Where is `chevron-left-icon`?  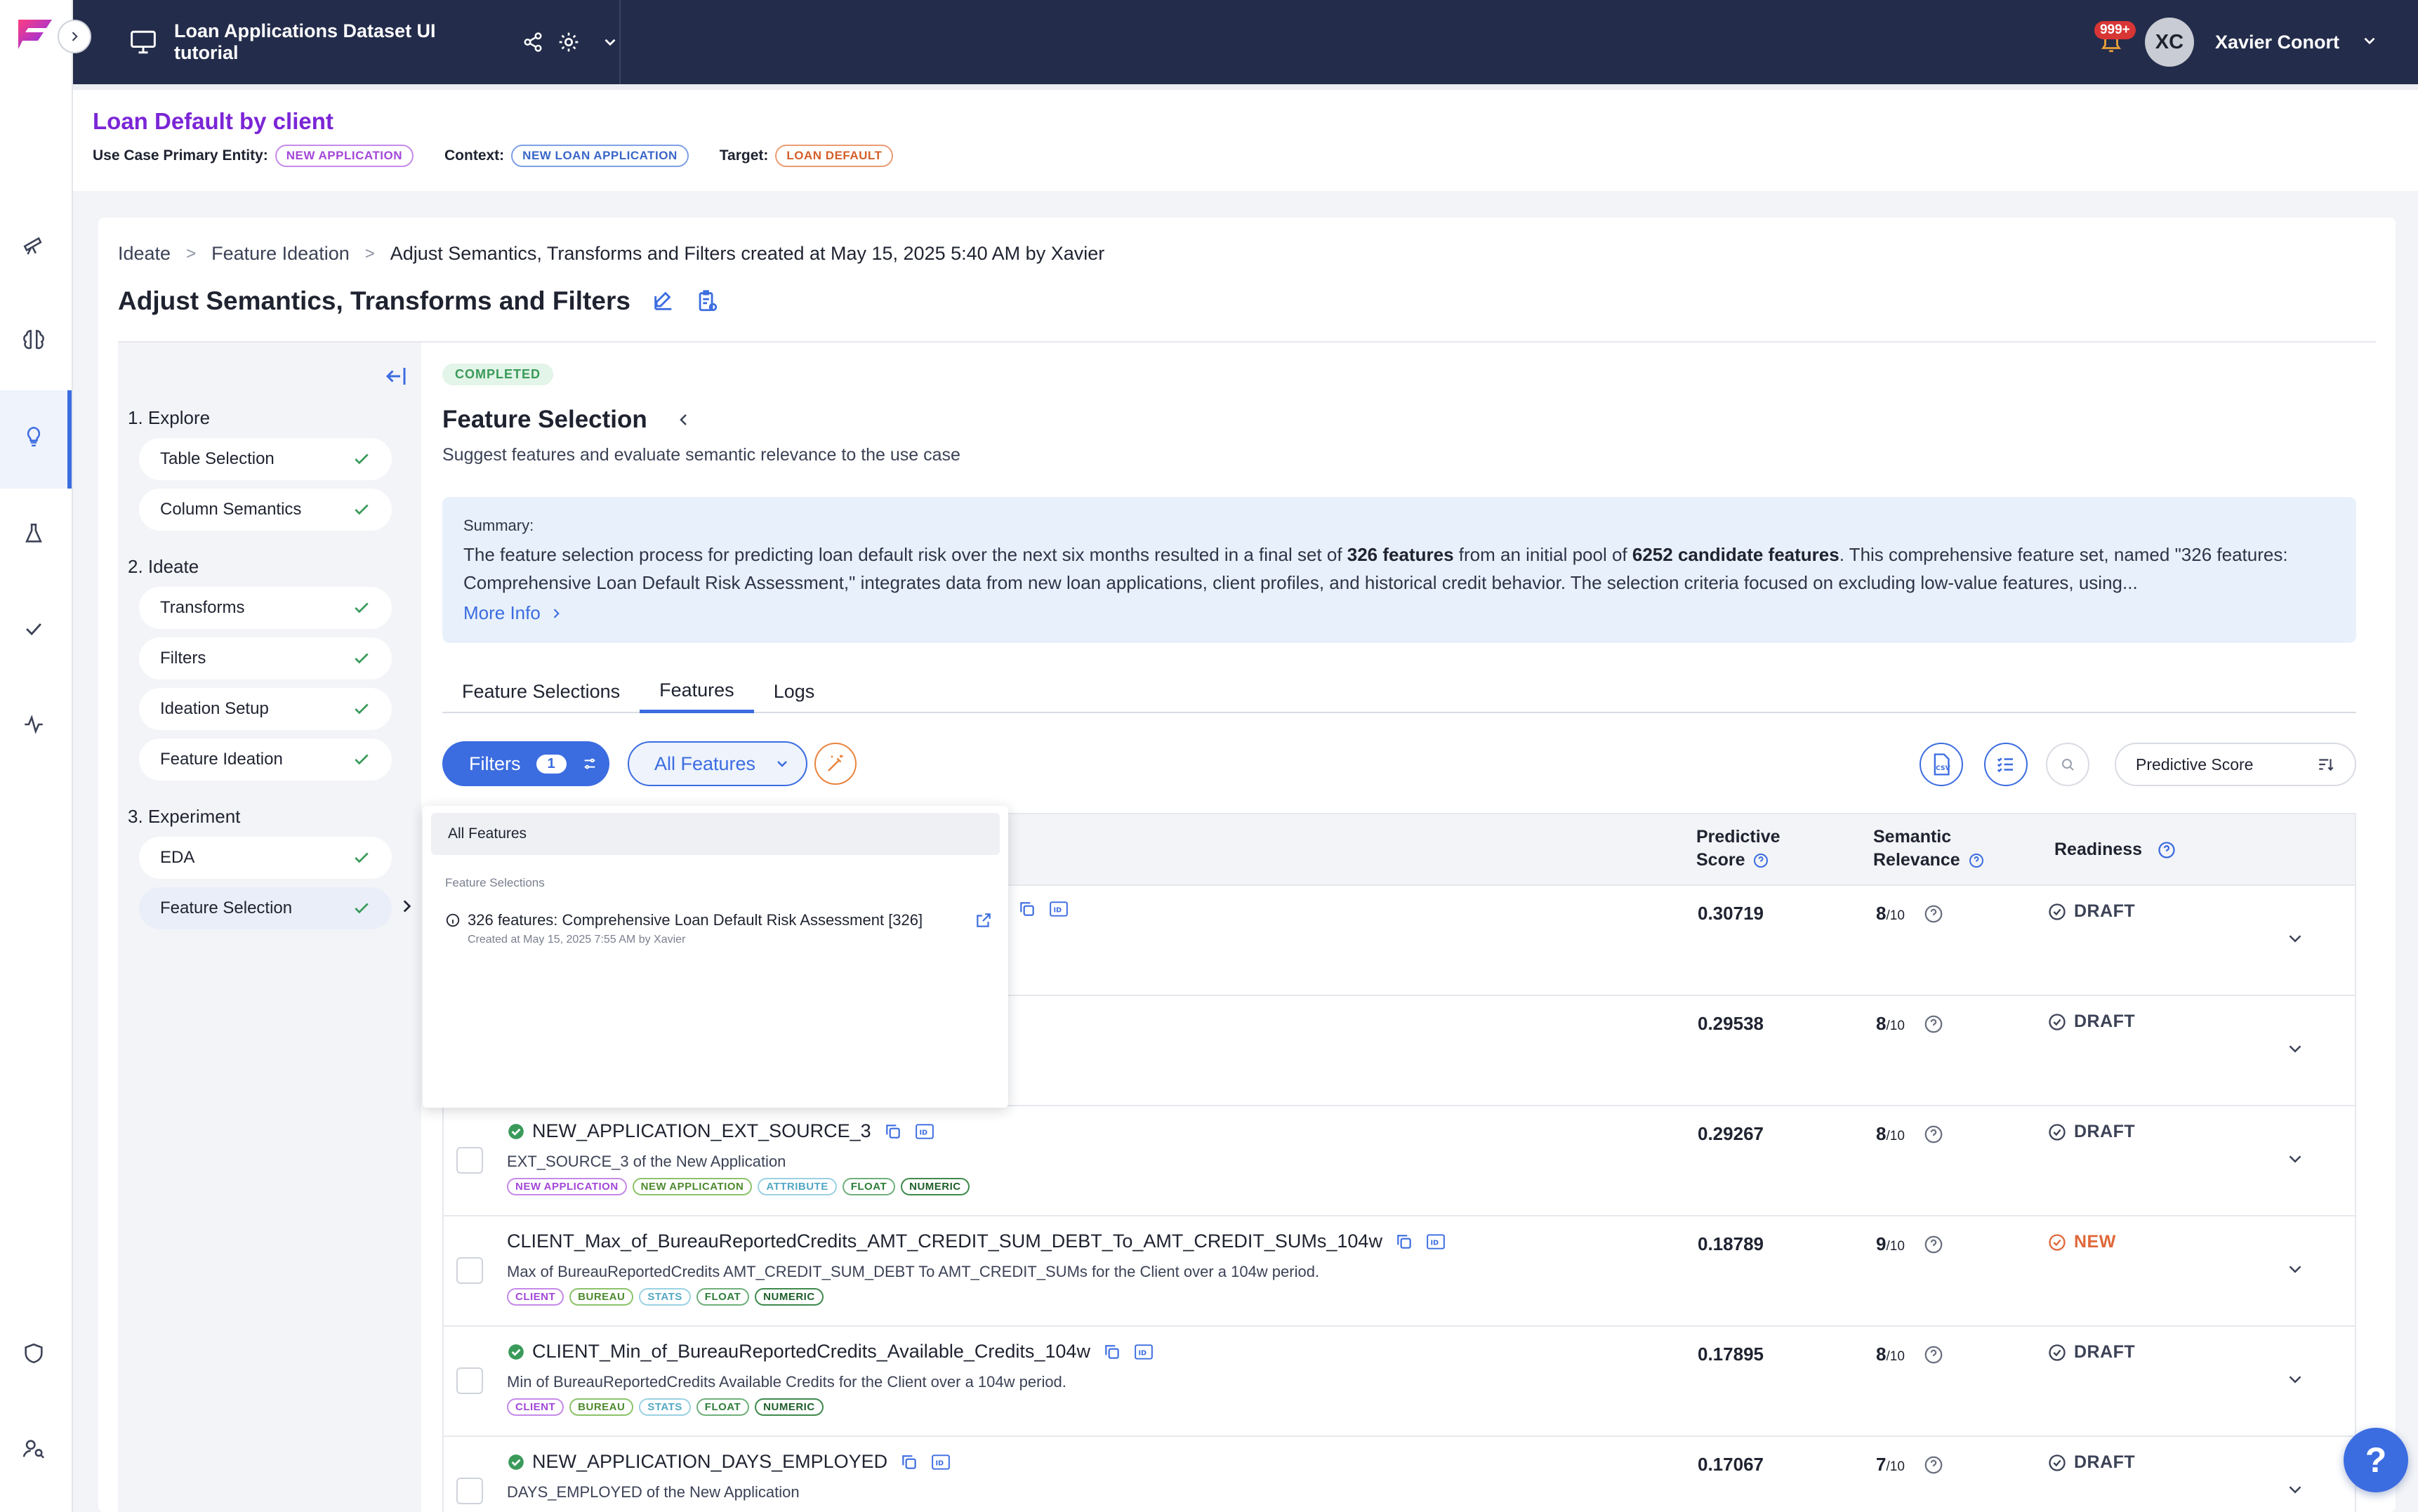
chevron-left-icon is located at coordinates (683, 419).